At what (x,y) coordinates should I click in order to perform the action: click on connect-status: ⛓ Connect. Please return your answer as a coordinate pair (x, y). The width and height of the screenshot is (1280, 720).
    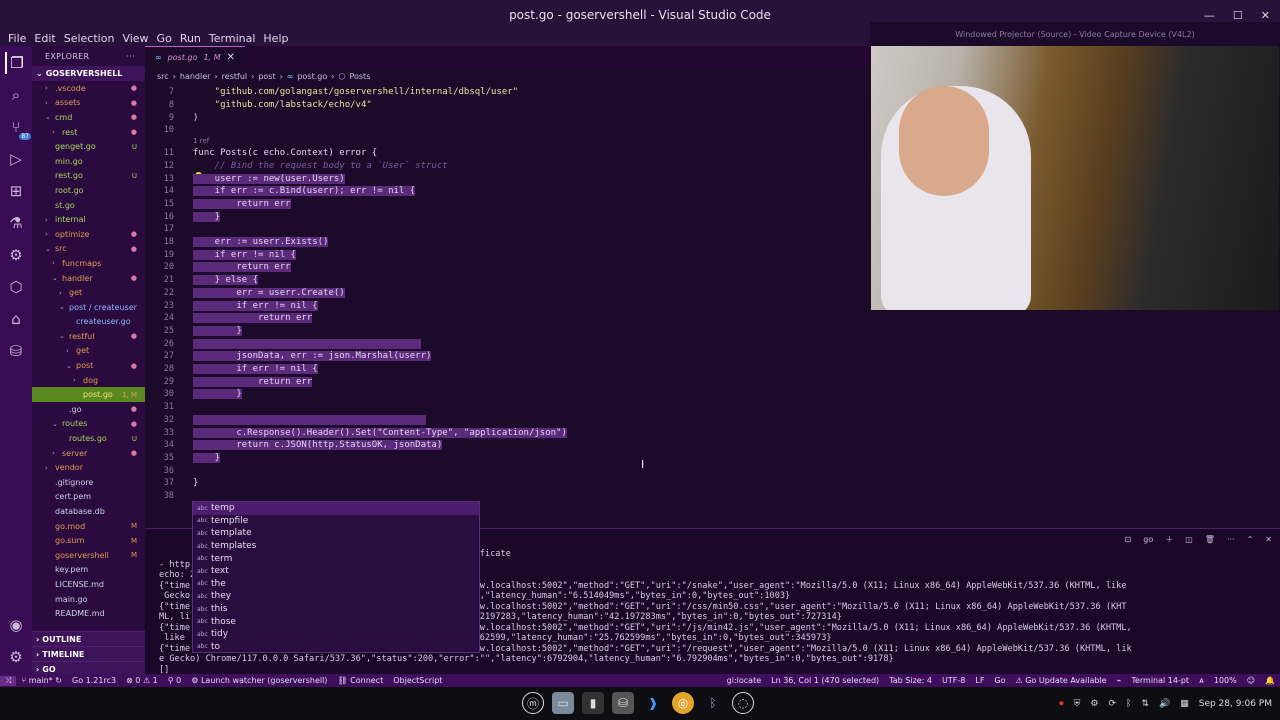
    Looking at the image, I should click on (360, 680).